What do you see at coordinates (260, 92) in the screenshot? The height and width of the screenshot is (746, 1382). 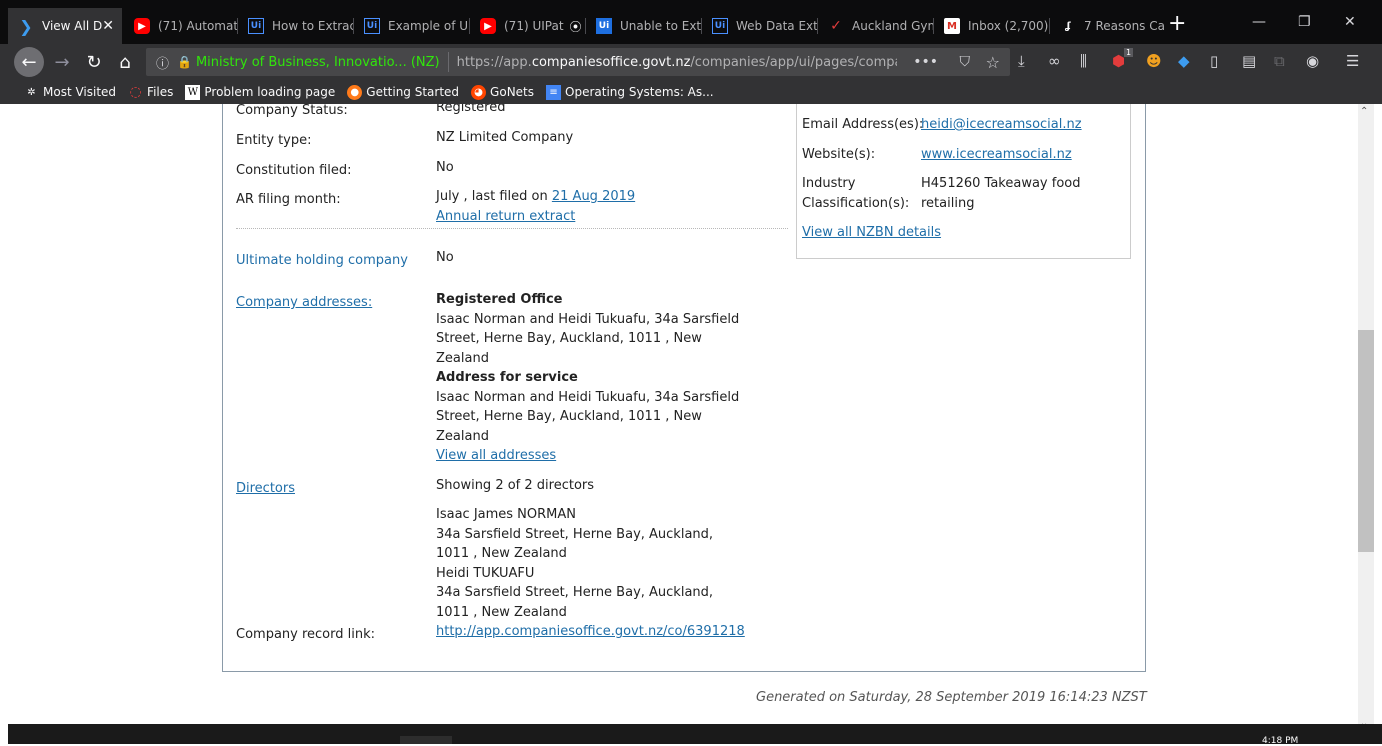 I see `bookmark-problem-loading: W Problem loading page` at bounding box center [260, 92].